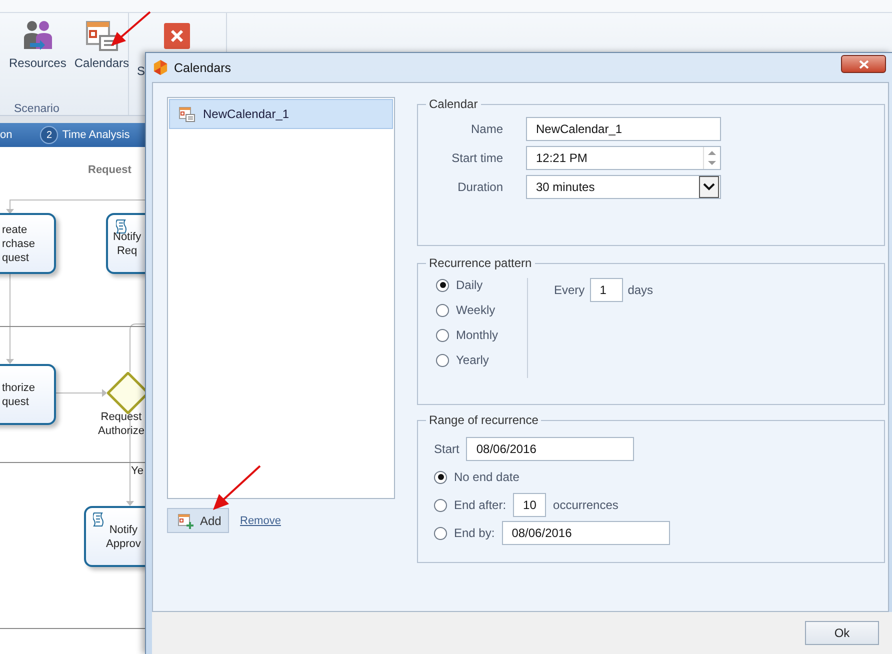  Describe the element at coordinates (486, 129) in the screenshot. I see `field-label: Name` at that location.